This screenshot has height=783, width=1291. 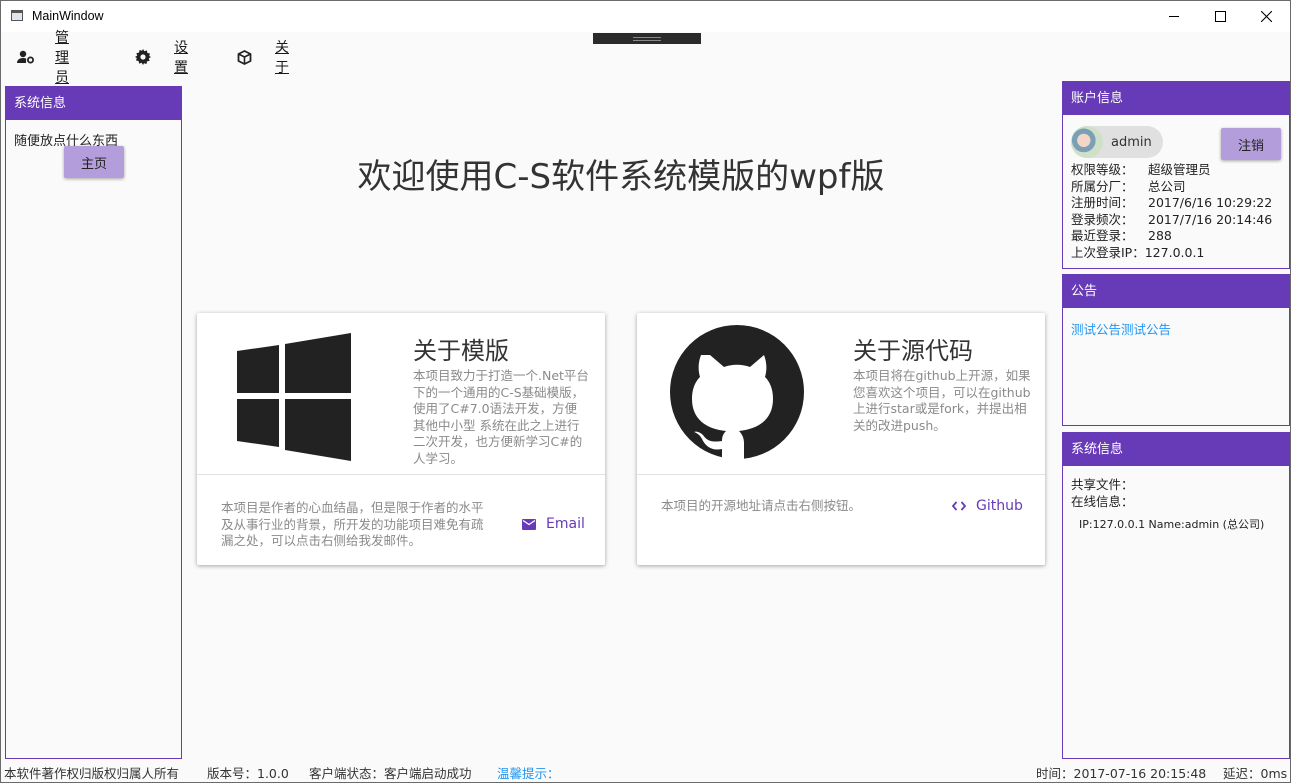 I want to click on email-button-label: Email, so click(x=565, y=524).